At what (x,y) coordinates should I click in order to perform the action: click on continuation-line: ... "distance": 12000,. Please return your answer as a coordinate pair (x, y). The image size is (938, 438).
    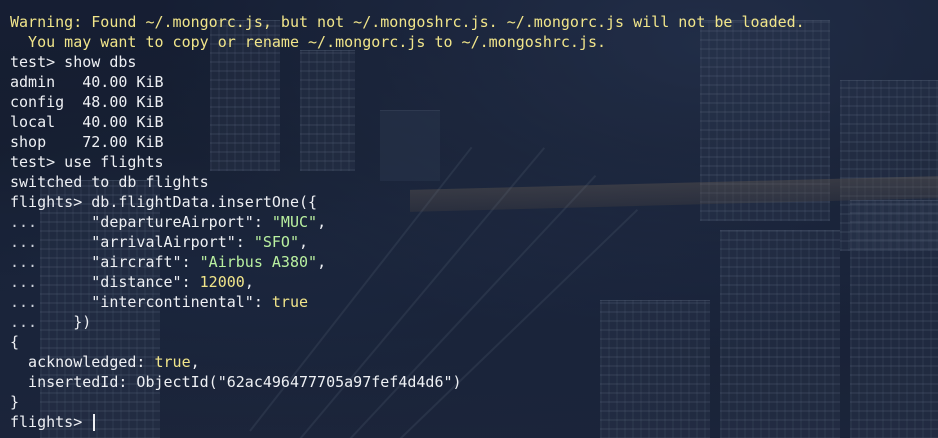
    Looking at the image, I should click on (132, 282).